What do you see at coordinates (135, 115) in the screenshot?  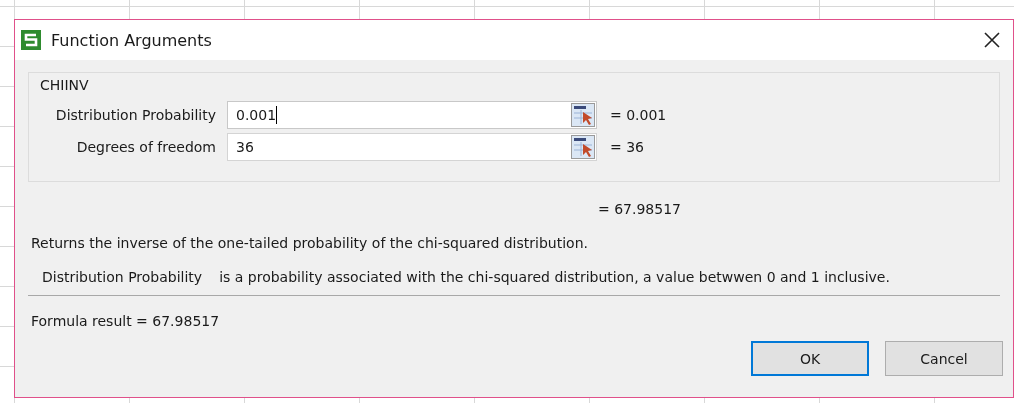 I see `argument-label: Distribution Probability` at bounding box center [135, 115].